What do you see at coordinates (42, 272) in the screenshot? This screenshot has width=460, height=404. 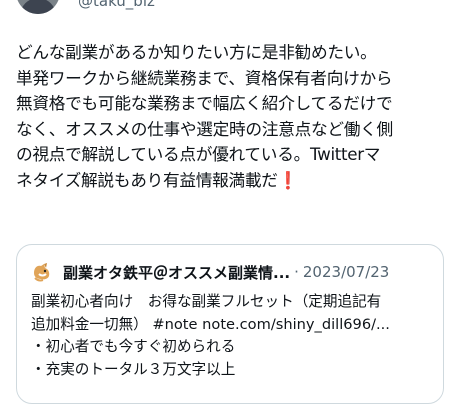 I see `dog-avatar-icon` at bounding box center [42, 272].